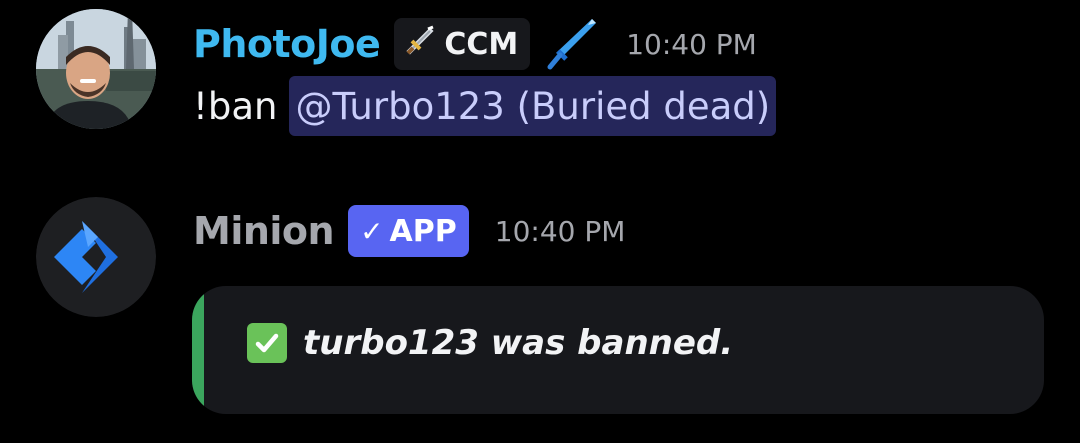 The image size is (1080, 443). I want to click on app-badge-label: APP, so click(423, 231).